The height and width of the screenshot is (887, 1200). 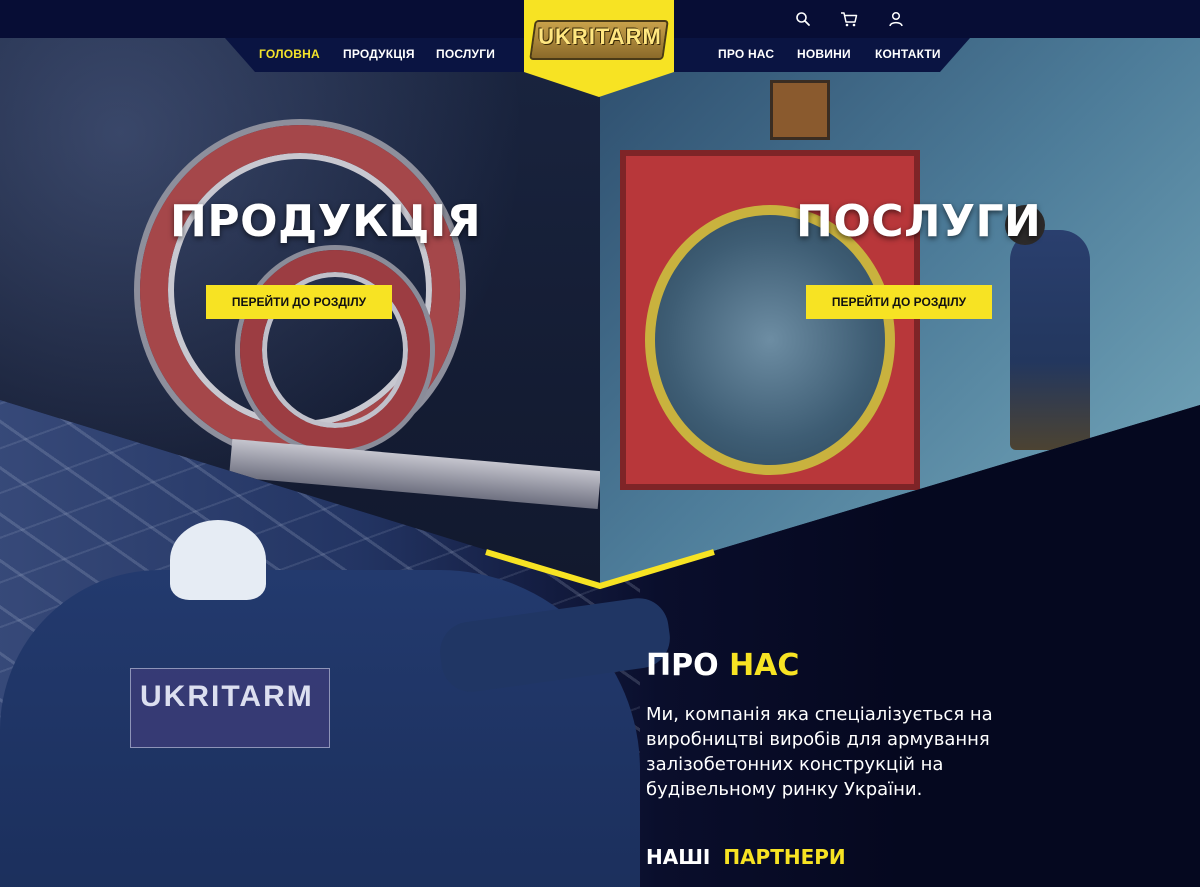 I want to click on jacket-logo-text: UKRITARM, so click(x=227, y=696).